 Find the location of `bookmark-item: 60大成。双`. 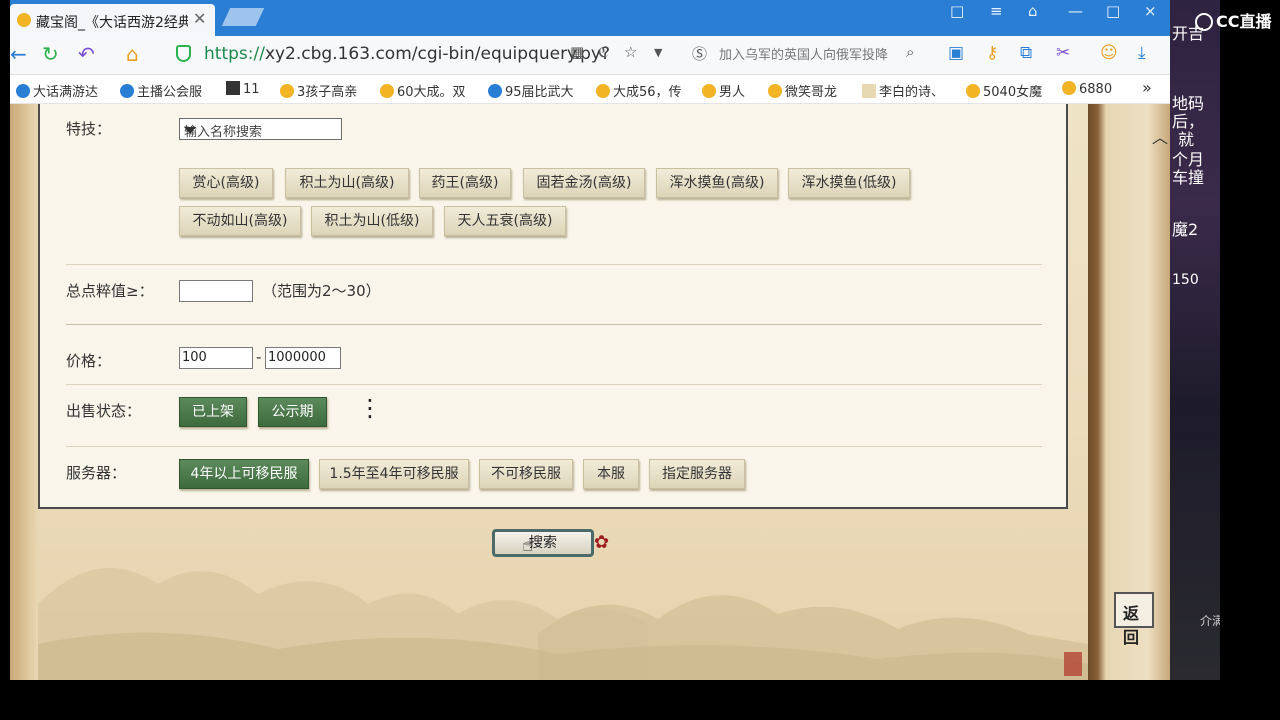

bookmark-item: 60大成。双 is located at coordinates (423, 90).